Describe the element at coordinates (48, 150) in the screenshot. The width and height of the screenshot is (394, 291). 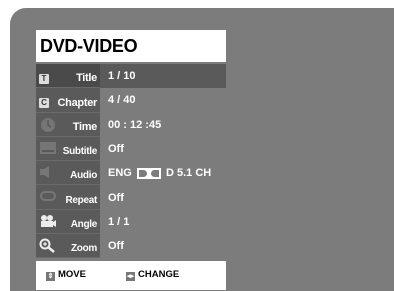
I see `subtitle-icon` at that location.